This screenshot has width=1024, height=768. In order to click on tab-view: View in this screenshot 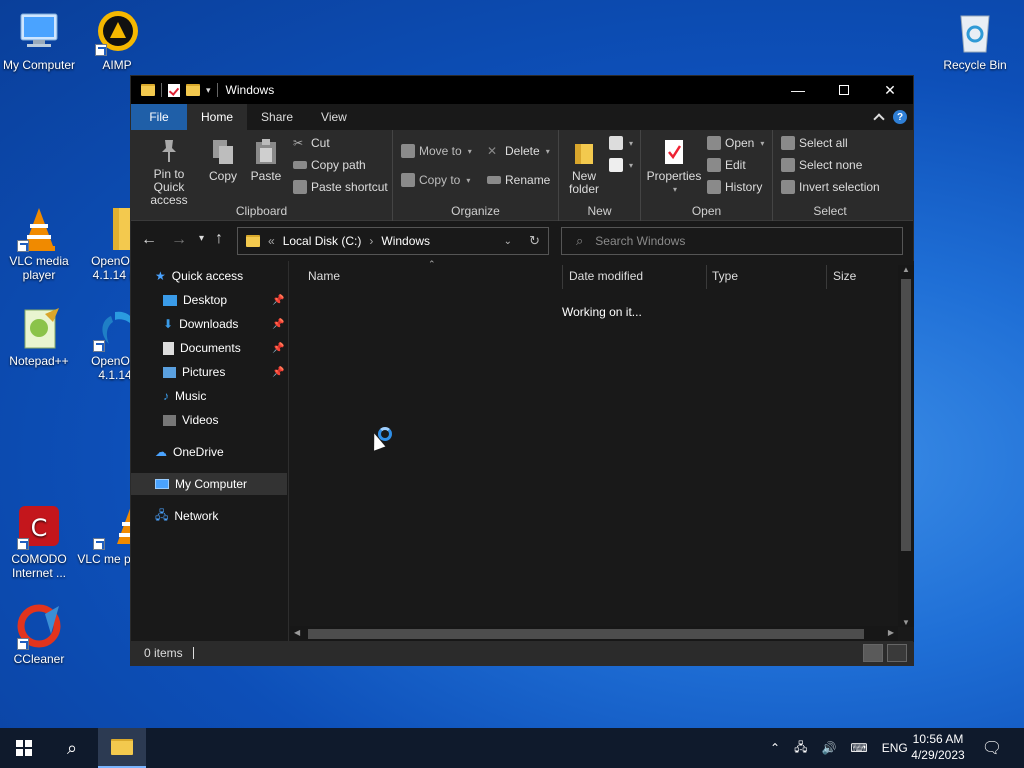, I will do `click(334, 117)`.